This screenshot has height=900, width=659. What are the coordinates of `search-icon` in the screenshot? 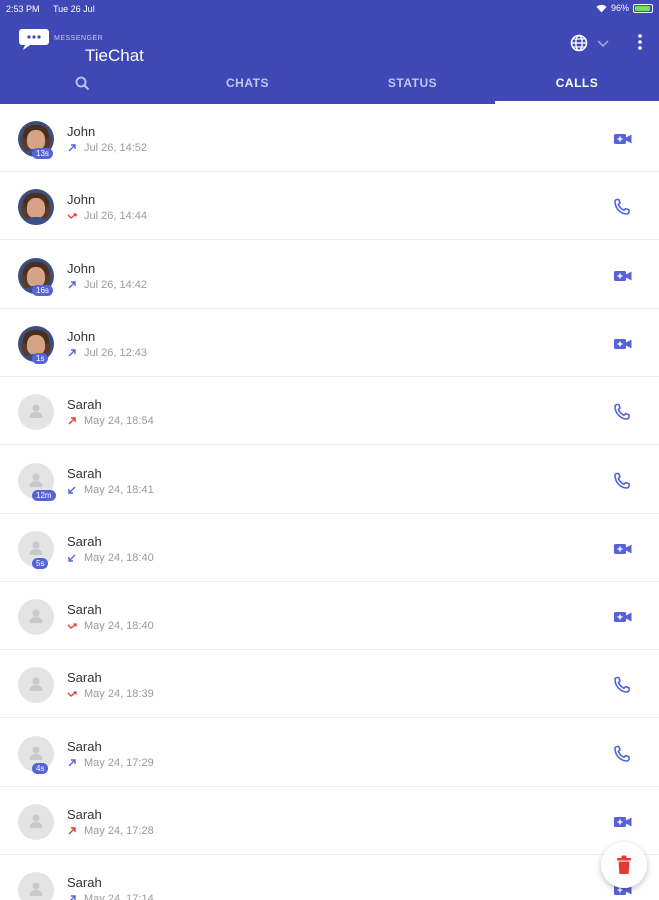 It's located at (82, 83).